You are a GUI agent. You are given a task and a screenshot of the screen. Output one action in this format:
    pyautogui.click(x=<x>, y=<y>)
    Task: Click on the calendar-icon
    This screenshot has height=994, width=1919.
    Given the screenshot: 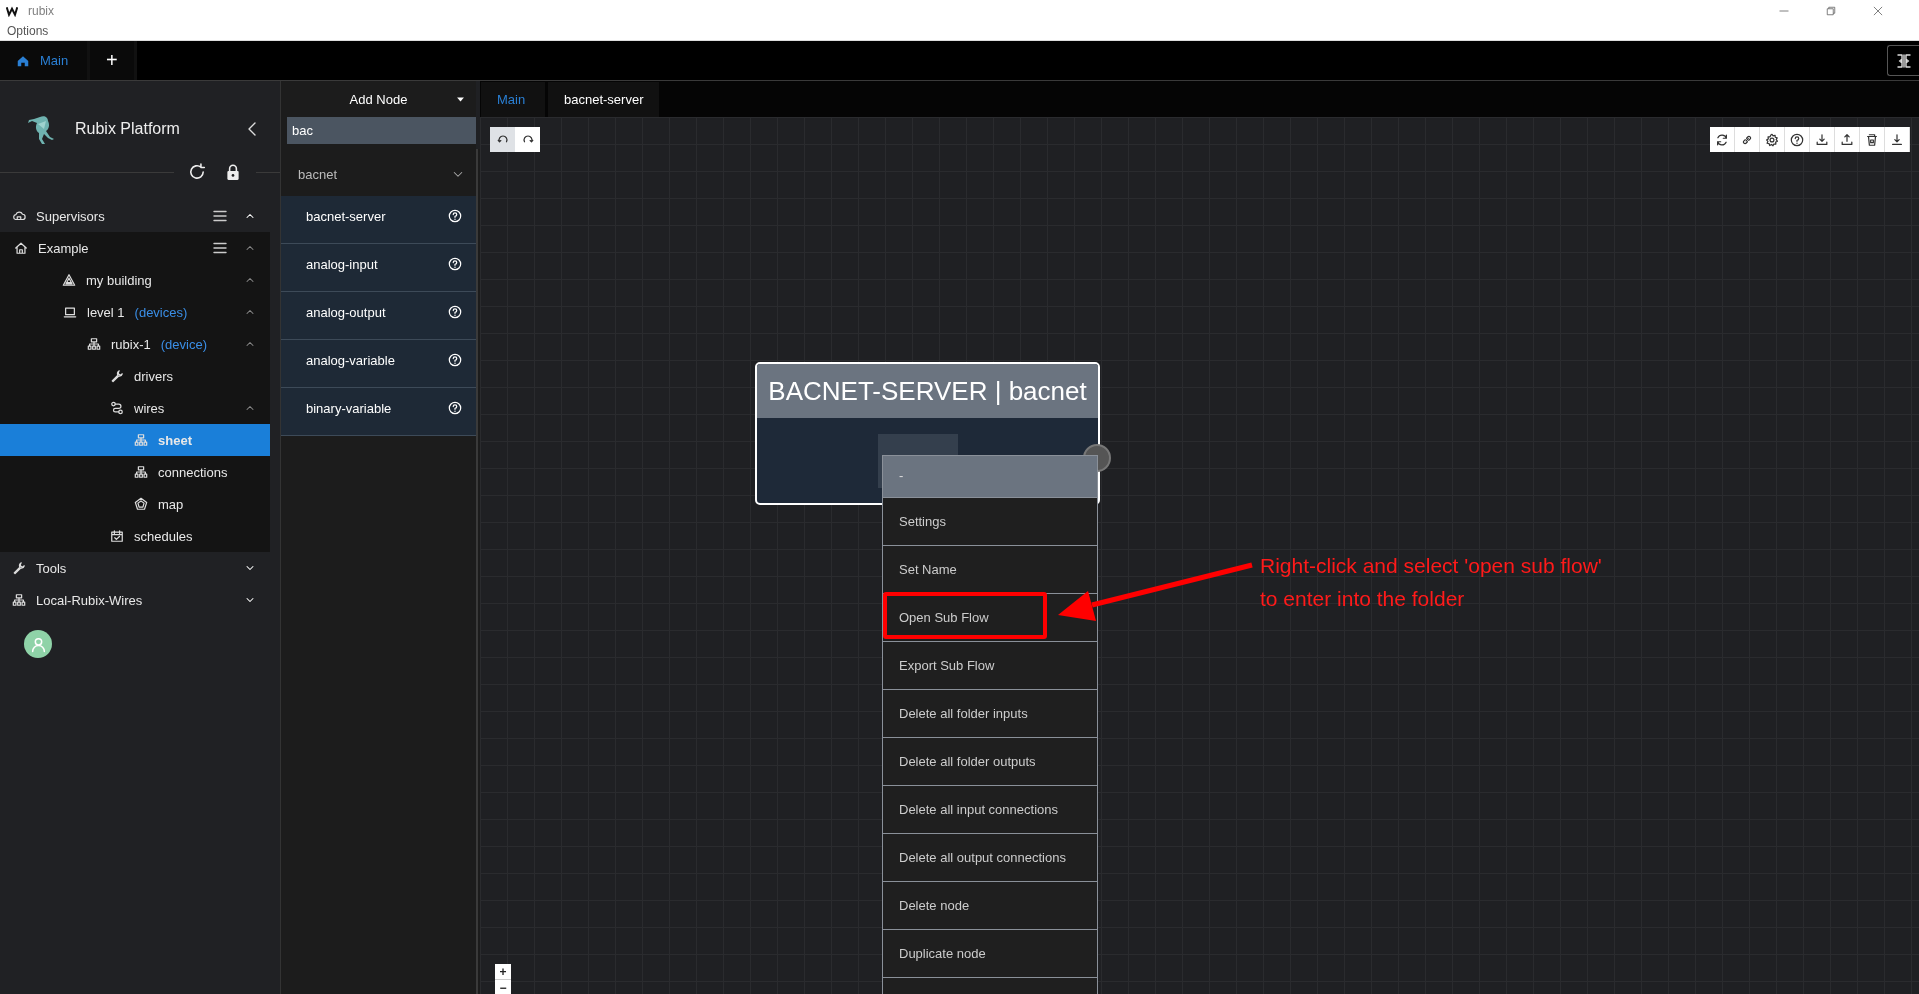 What is the action you would take?
    pyautogui.click(x=117, y=536)
    